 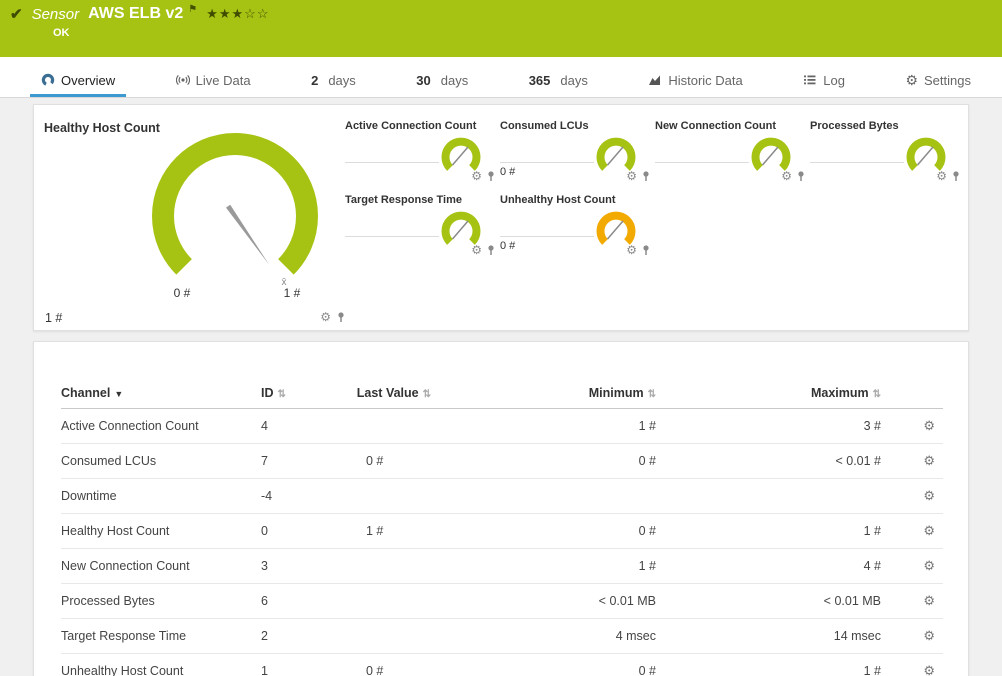 What do you see at coordinates (161, 426) in the screenshot?
I see `channel-name: Active Connection Count` at bounding box center [161, 426].